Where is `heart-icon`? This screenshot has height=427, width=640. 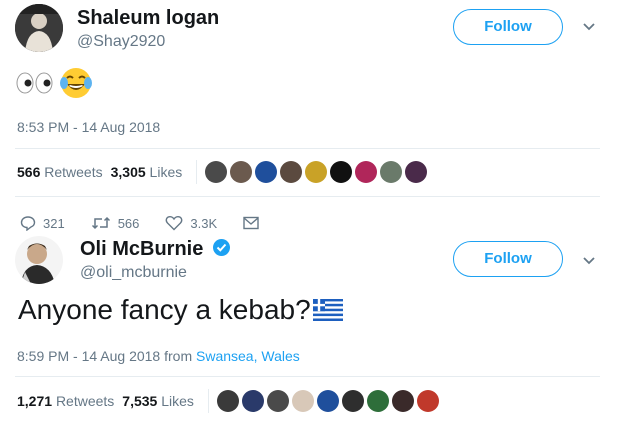
heart-icon is located at coordinates (174, 223).